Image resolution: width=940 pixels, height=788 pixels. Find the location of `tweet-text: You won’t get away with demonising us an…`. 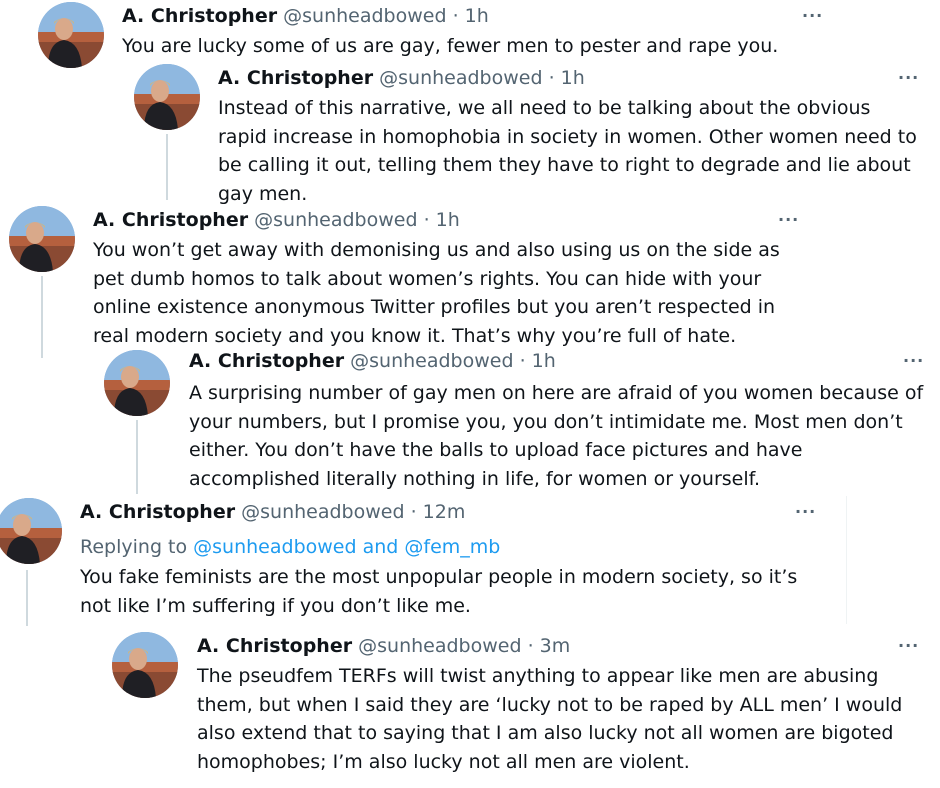

tweet-text: You won’t get away with demonising us an… is located at coordinates (436, 293).